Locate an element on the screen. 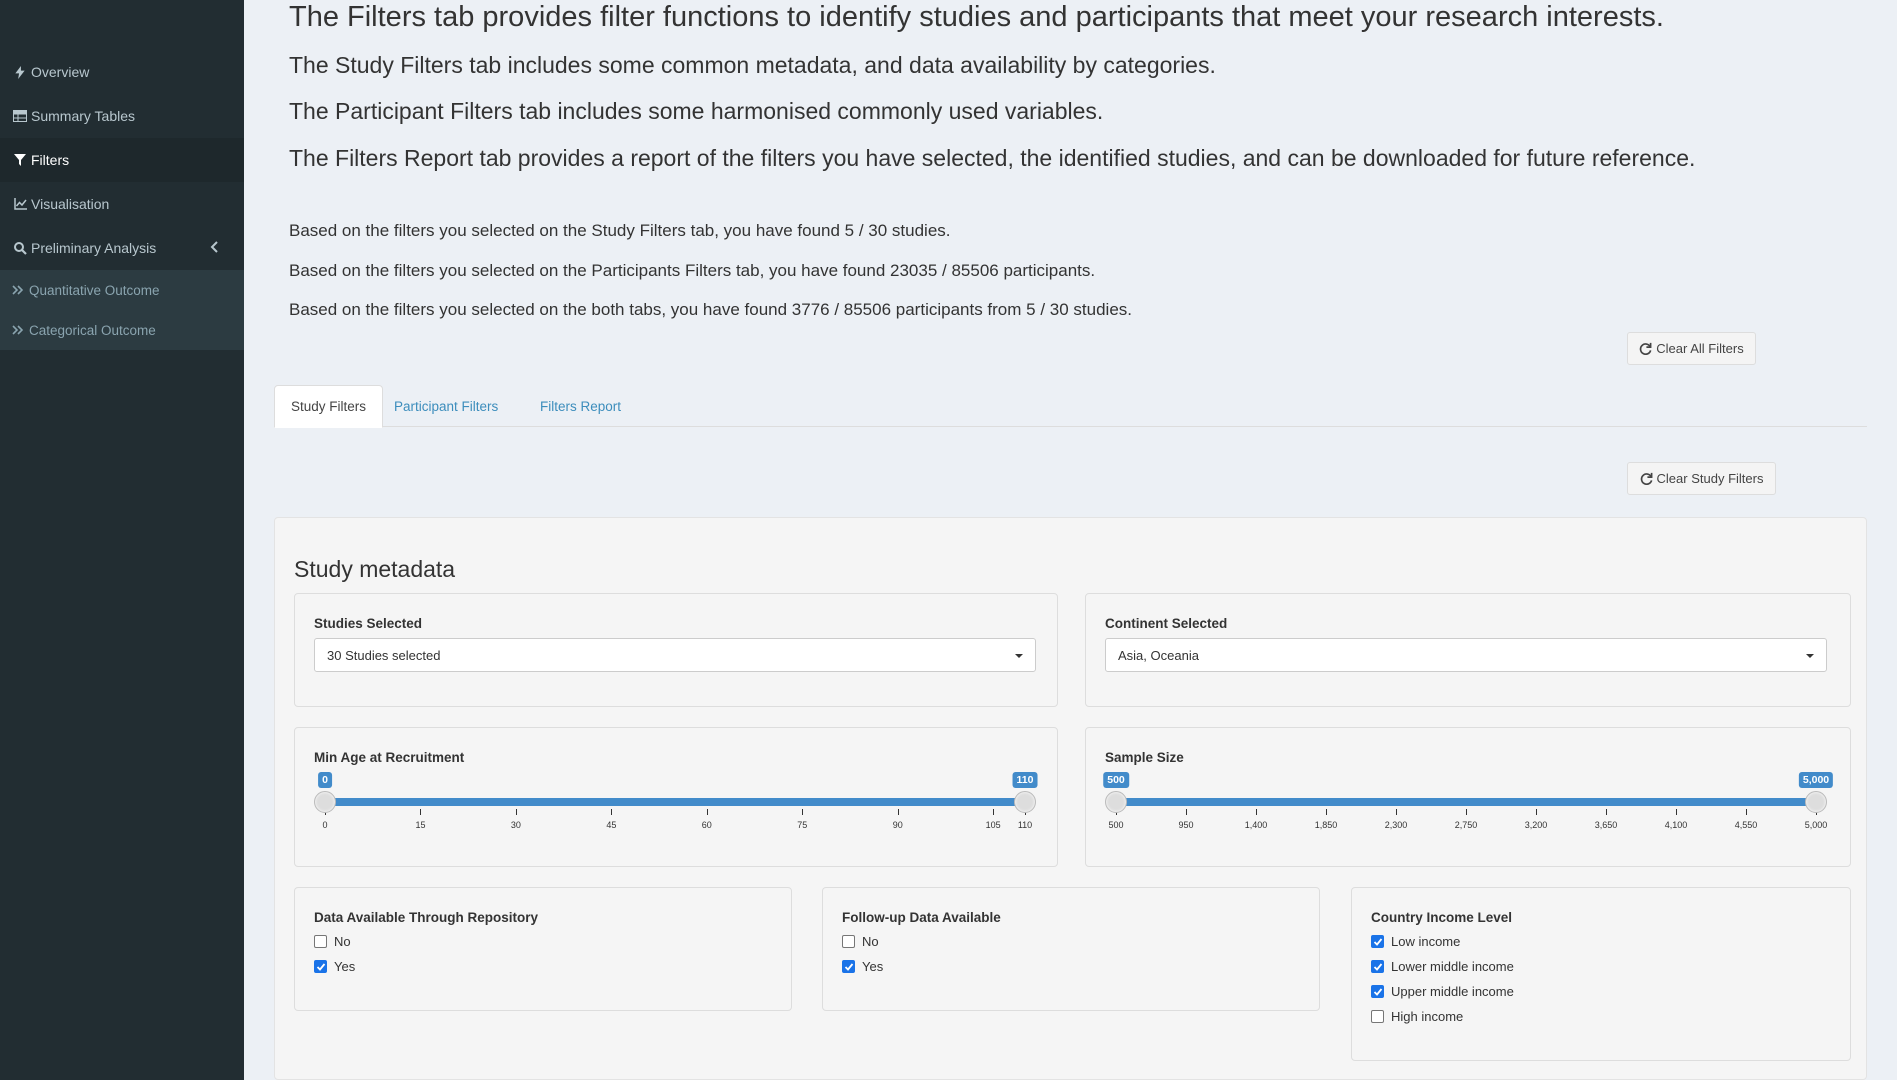 This screenshot has height=1080, width=1897. sidebar-item-summary-tables: Summary Tables is located at coordinates (122, 116).